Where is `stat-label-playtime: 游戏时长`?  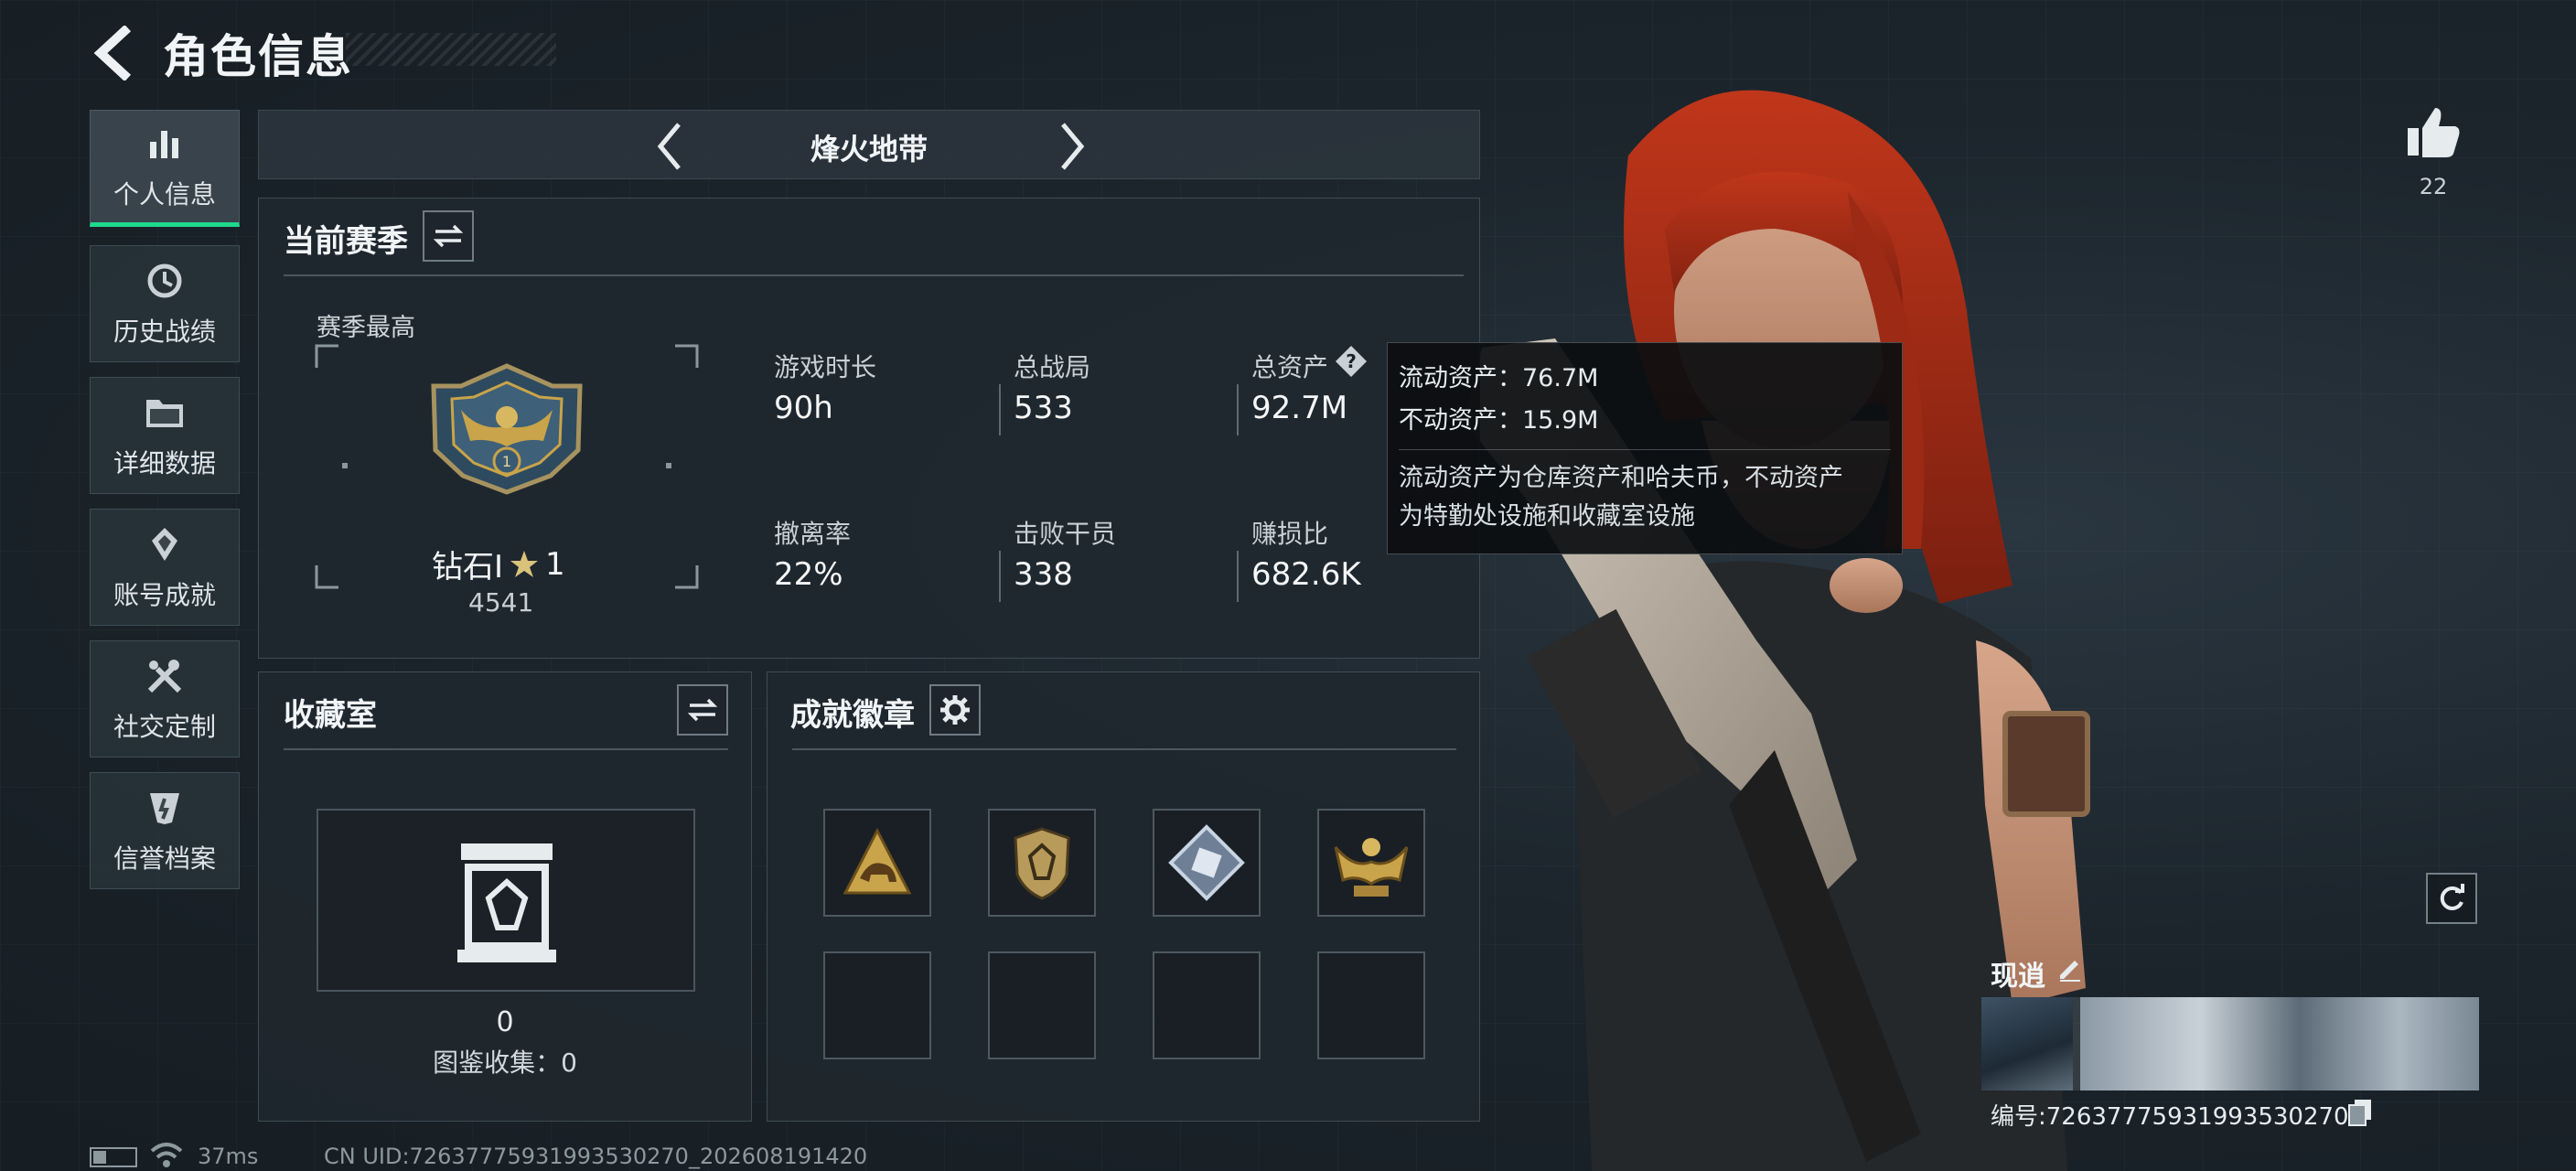
stat-label-playtime: 游戏时长 is located at coordinates (825, 367).